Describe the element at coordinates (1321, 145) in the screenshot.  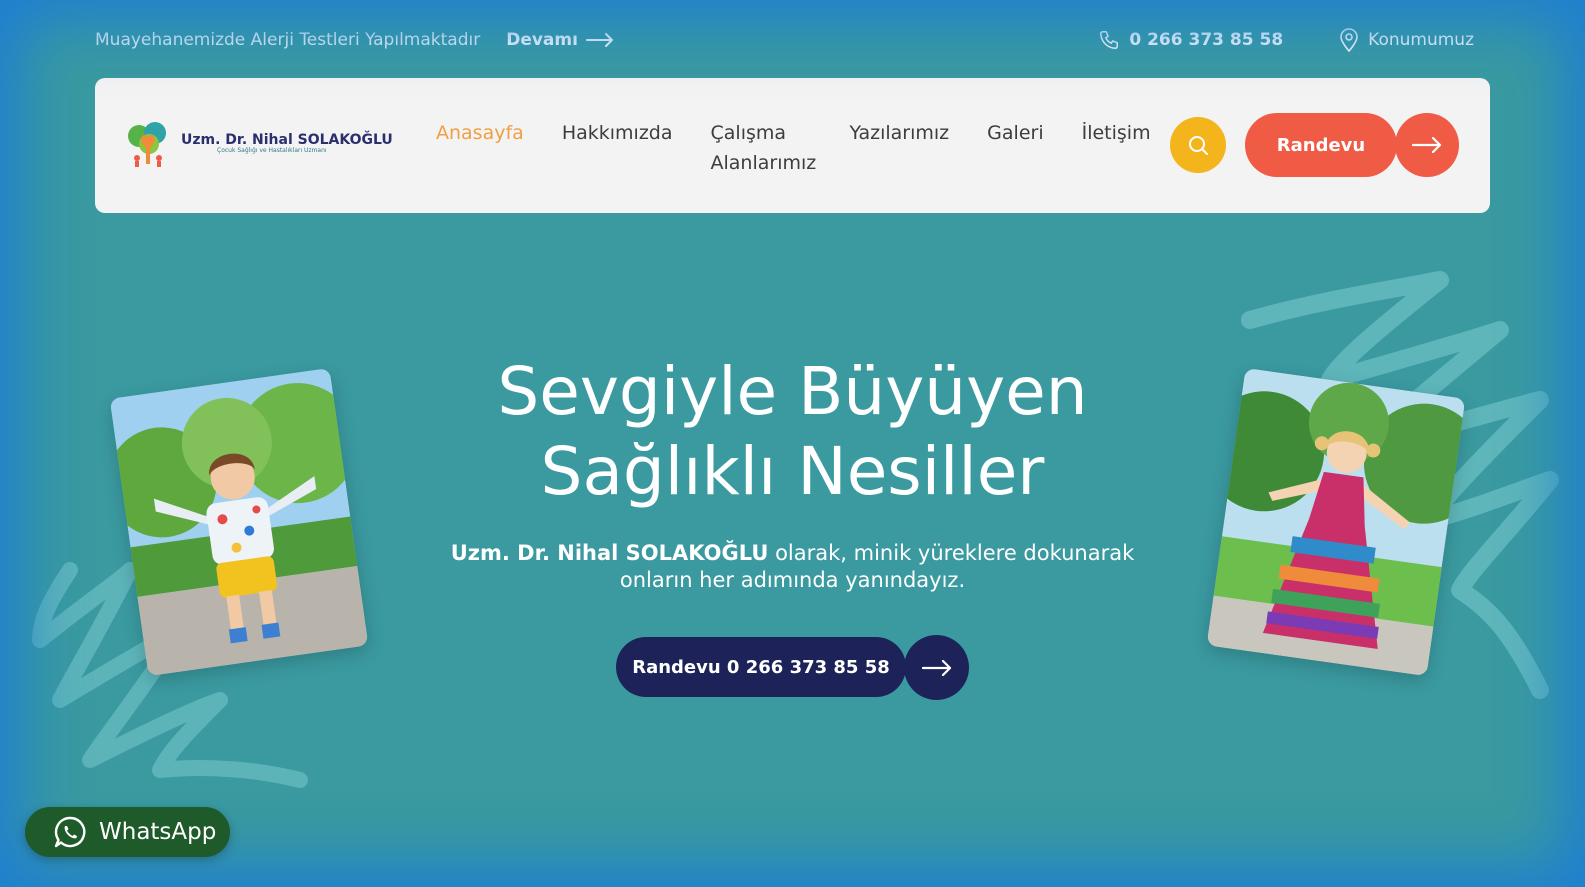
I see `appointment-button: Randevu` at that location.